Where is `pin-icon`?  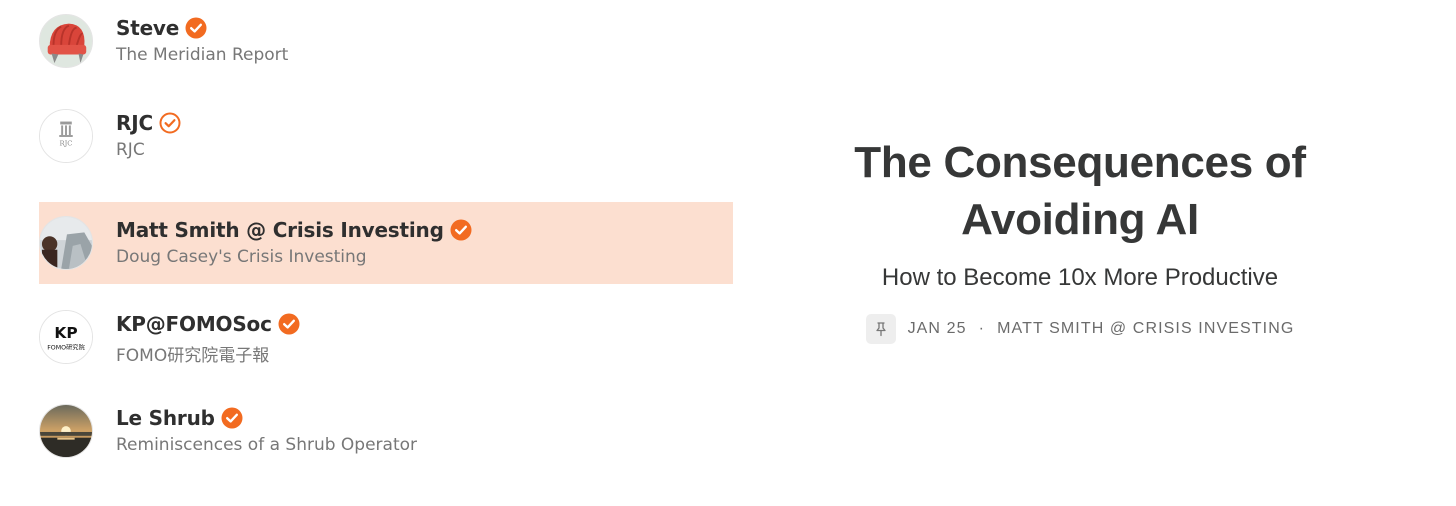
pin-icon is located at coordinates (880, 329).